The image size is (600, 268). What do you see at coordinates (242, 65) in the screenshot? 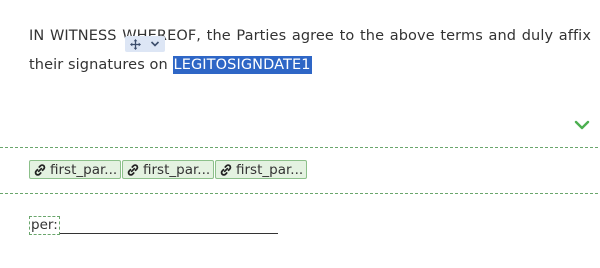
I see `date-placeholder-selected: LEGITOSIGNDATE1` at bounding box center [242, 65].